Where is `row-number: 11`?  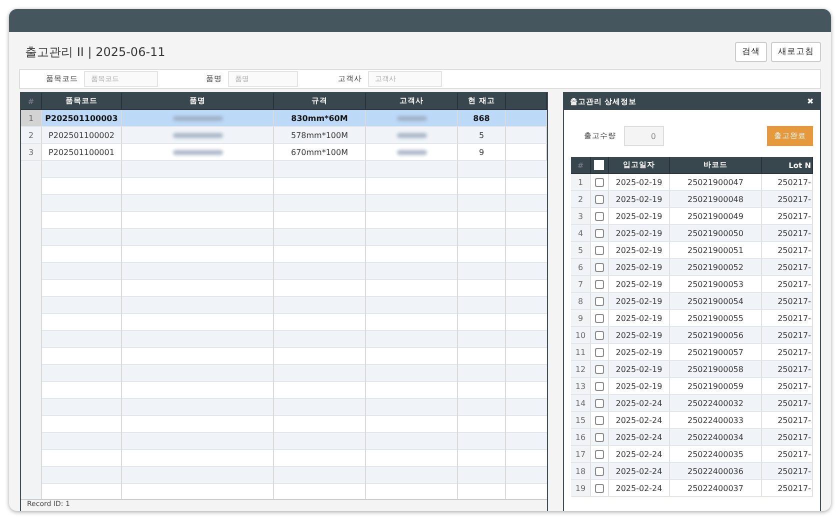
row-number: 11 is located at coordinates (580, 352).